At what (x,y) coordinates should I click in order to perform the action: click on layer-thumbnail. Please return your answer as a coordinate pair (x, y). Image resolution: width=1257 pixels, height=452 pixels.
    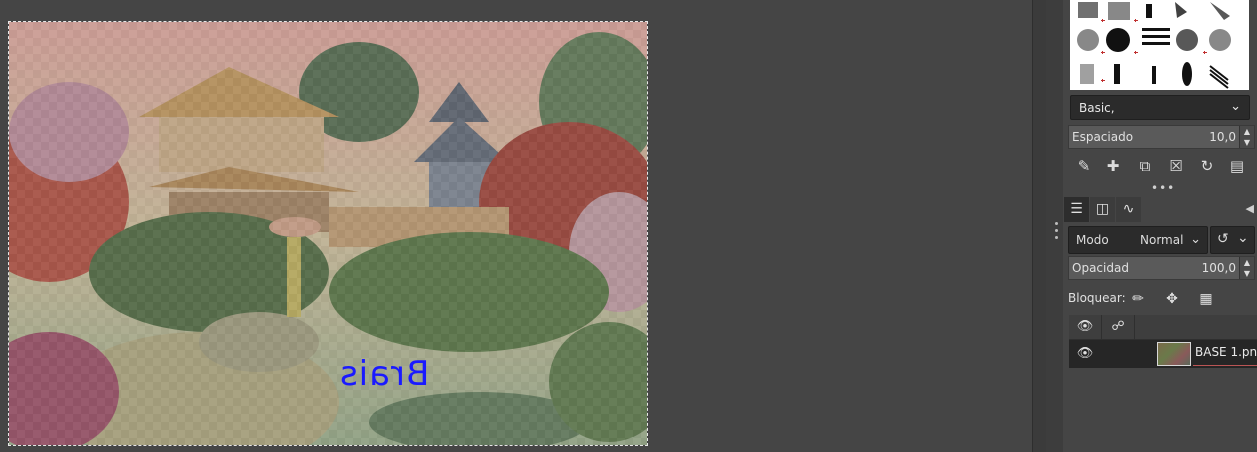
    Looking at the image, I should click on (1174, 354).